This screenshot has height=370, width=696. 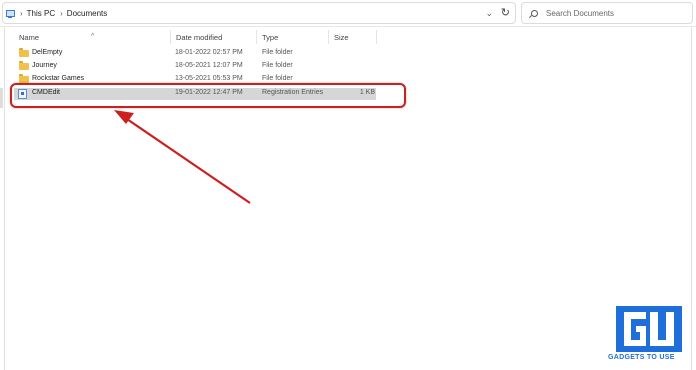 I want to click on watermark-text: GADGETS TO USE, so click(x=641, y=357).